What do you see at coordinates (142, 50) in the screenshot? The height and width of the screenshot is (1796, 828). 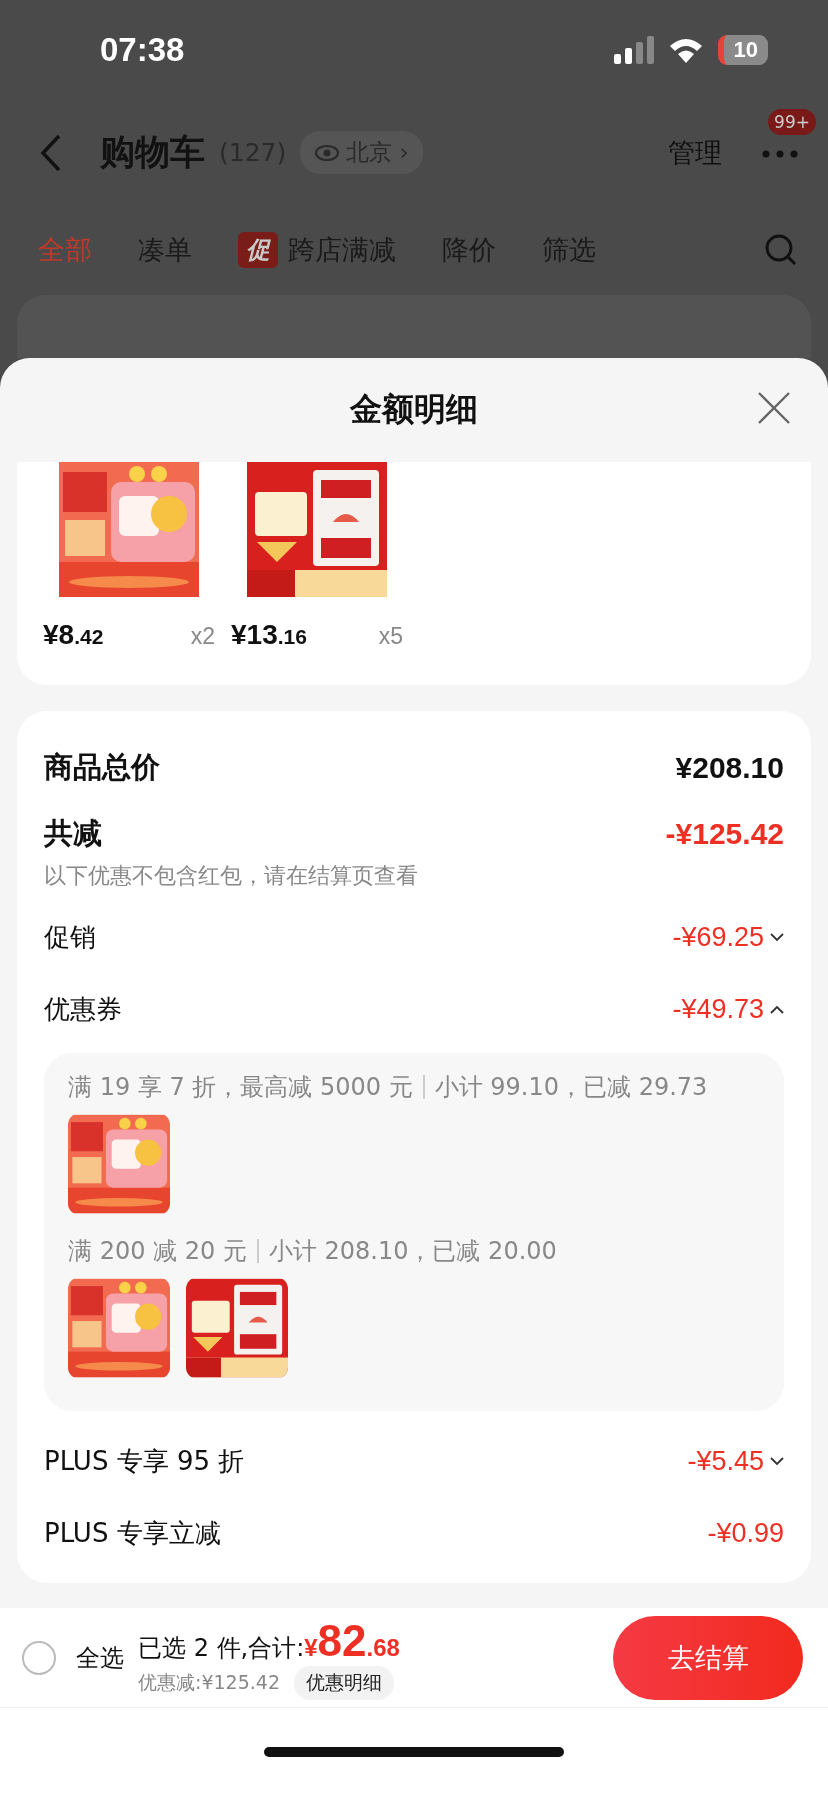 I see `status-time: 07:38` at bounding box center [142, 50].